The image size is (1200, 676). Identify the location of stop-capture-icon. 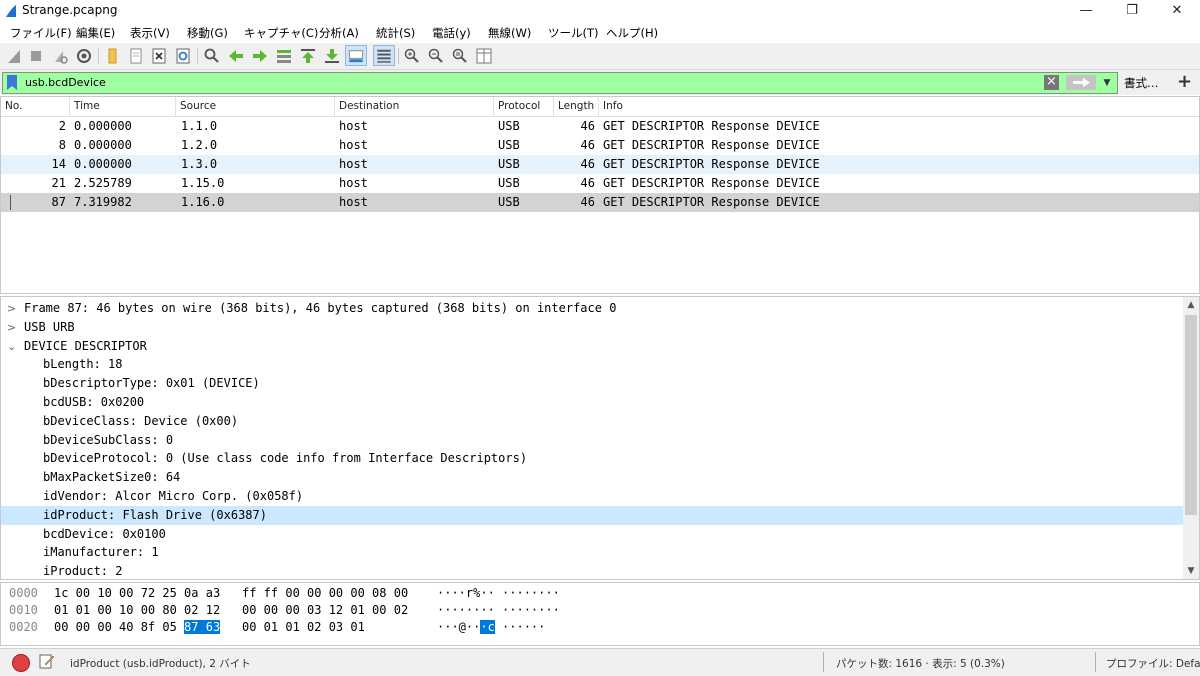
(36, 56).